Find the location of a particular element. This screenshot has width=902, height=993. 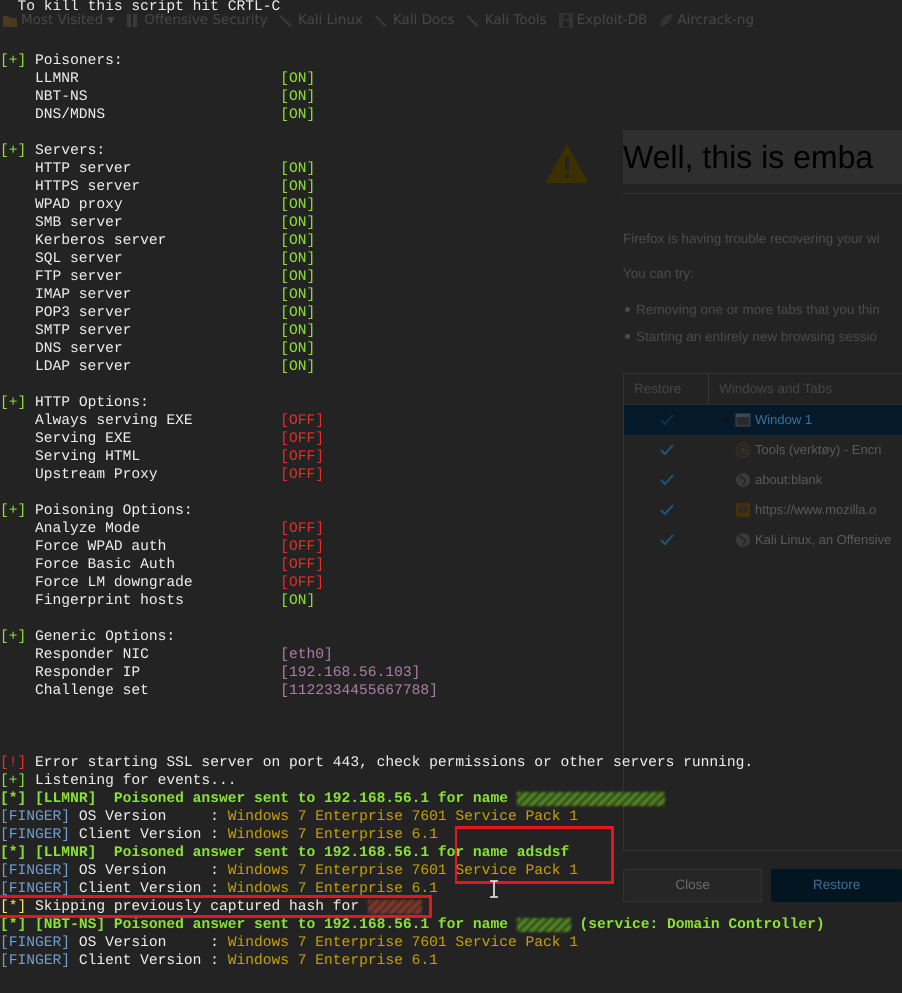

option-label: DNS/MDNS is located at coordinates (70, 115).